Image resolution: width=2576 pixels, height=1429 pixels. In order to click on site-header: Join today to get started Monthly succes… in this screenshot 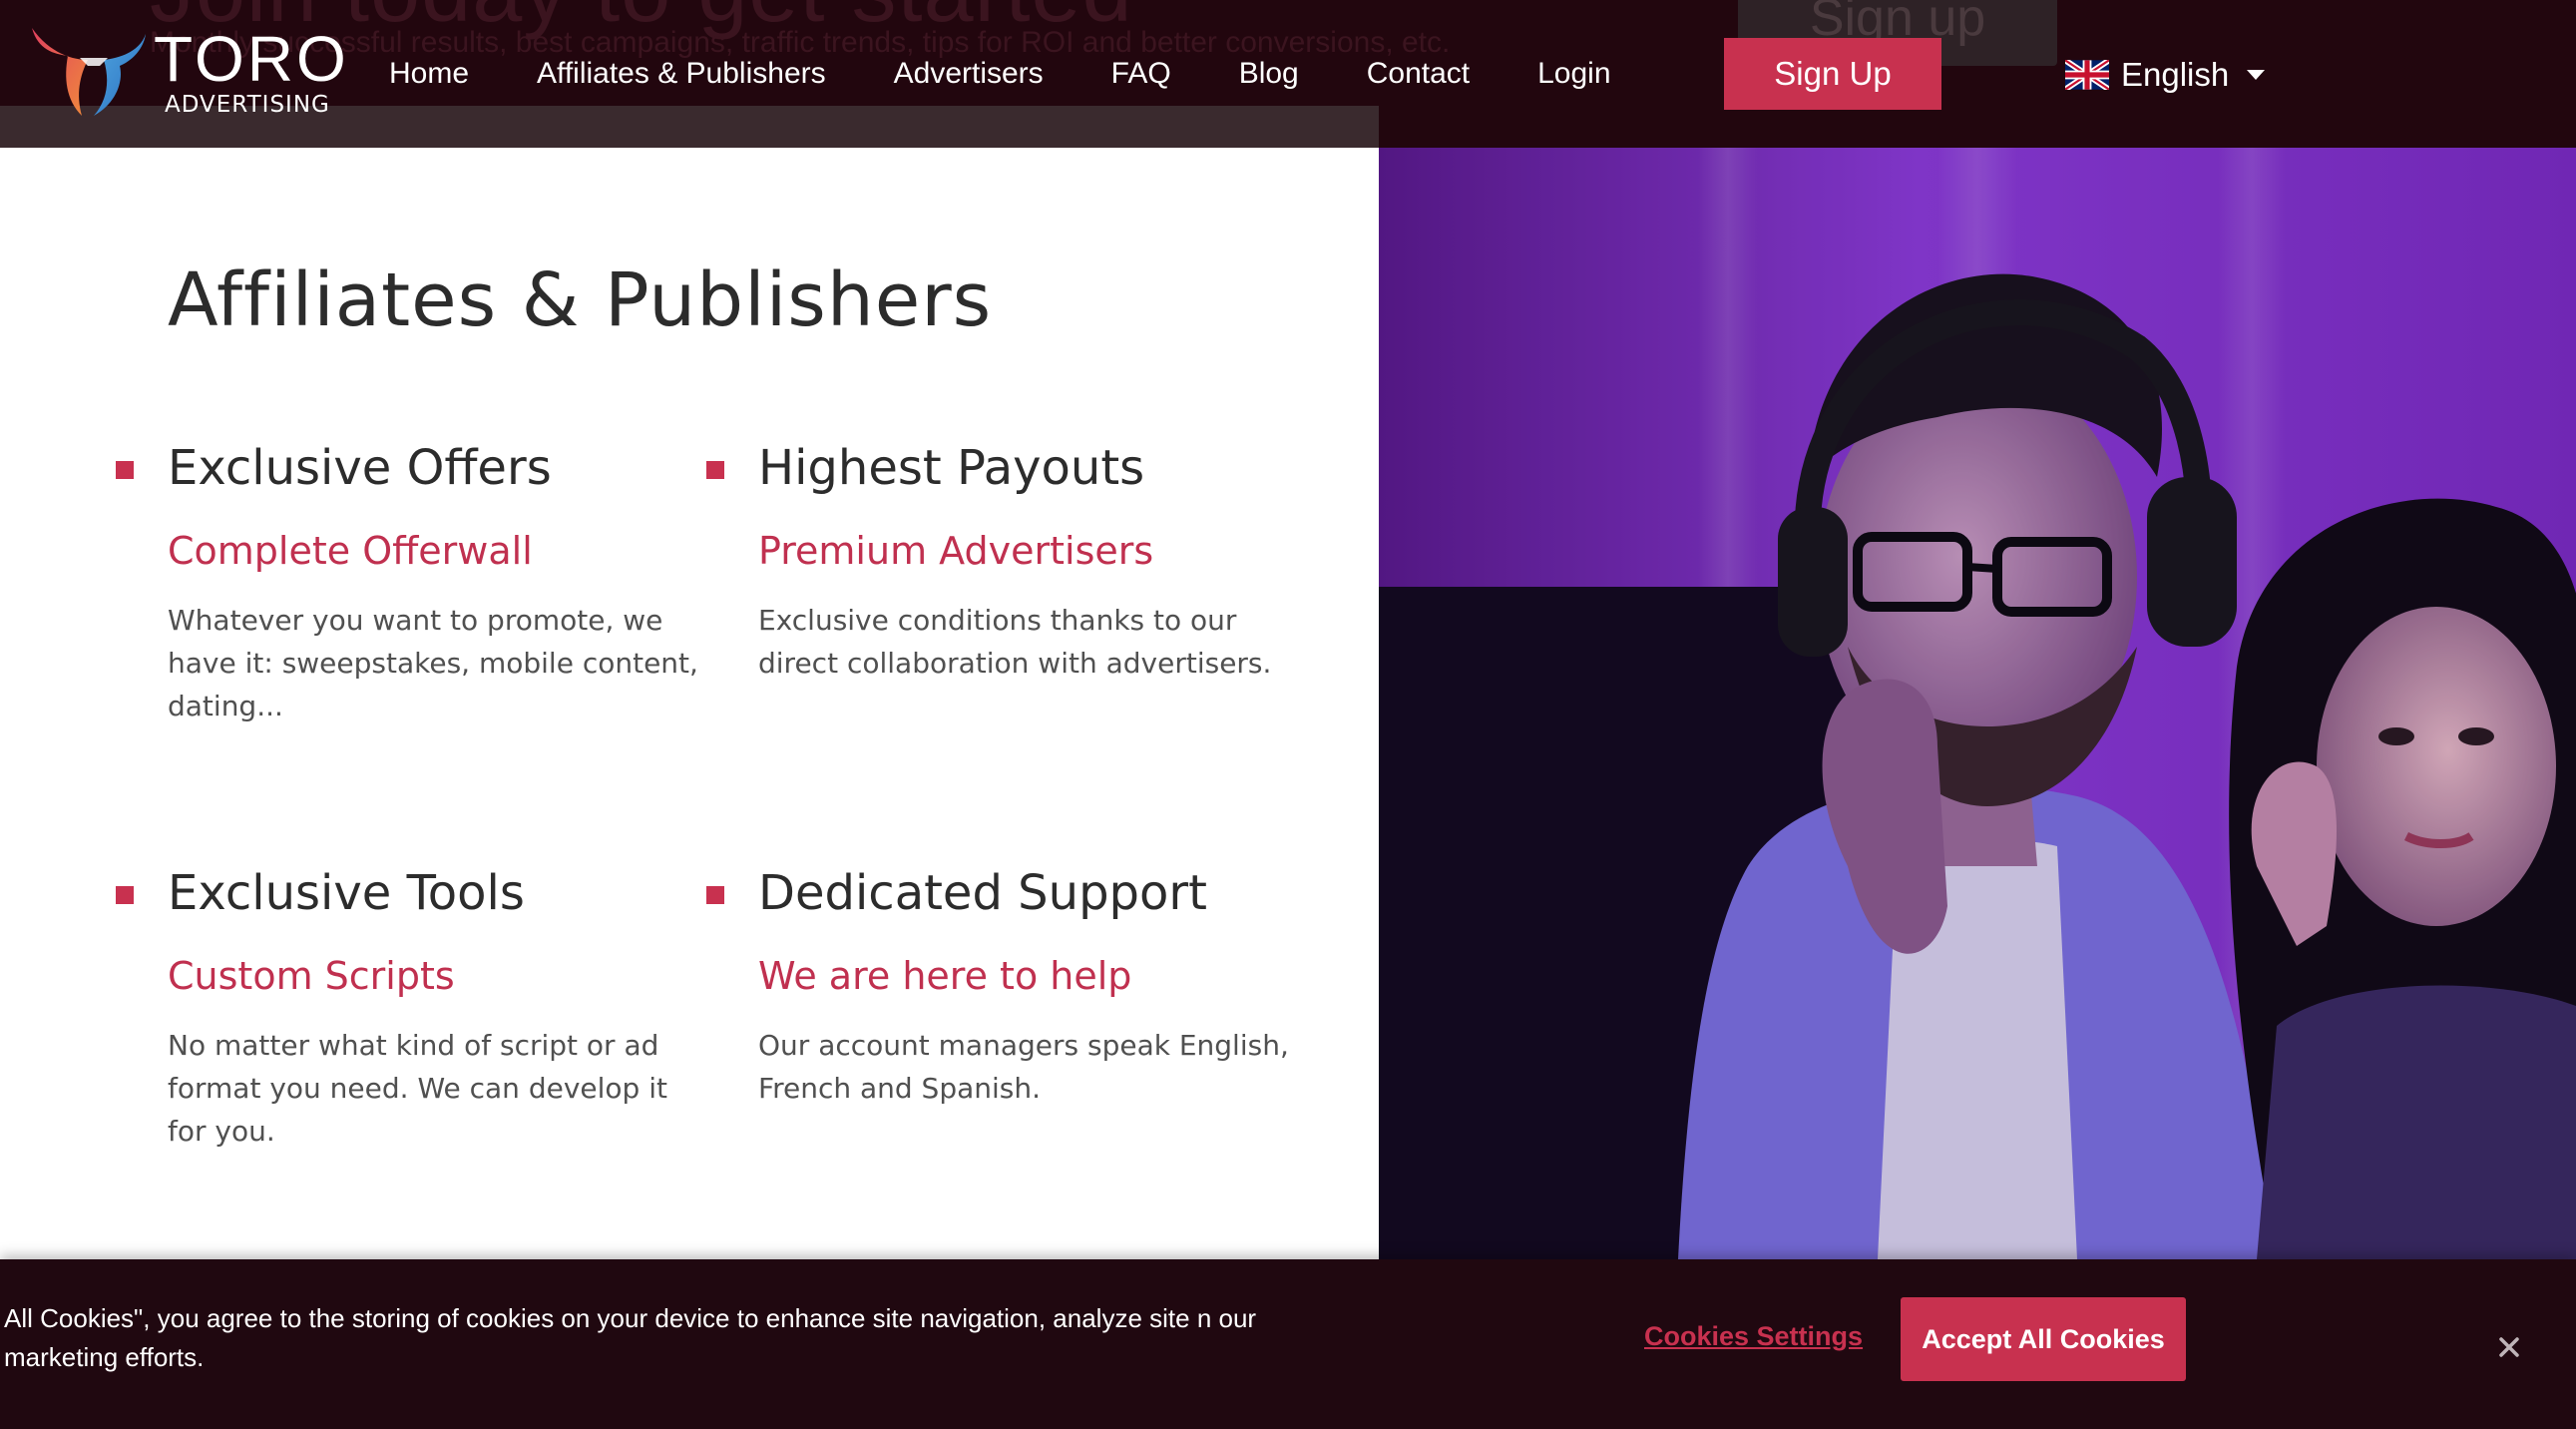, I will do `click(1288, 74)`.